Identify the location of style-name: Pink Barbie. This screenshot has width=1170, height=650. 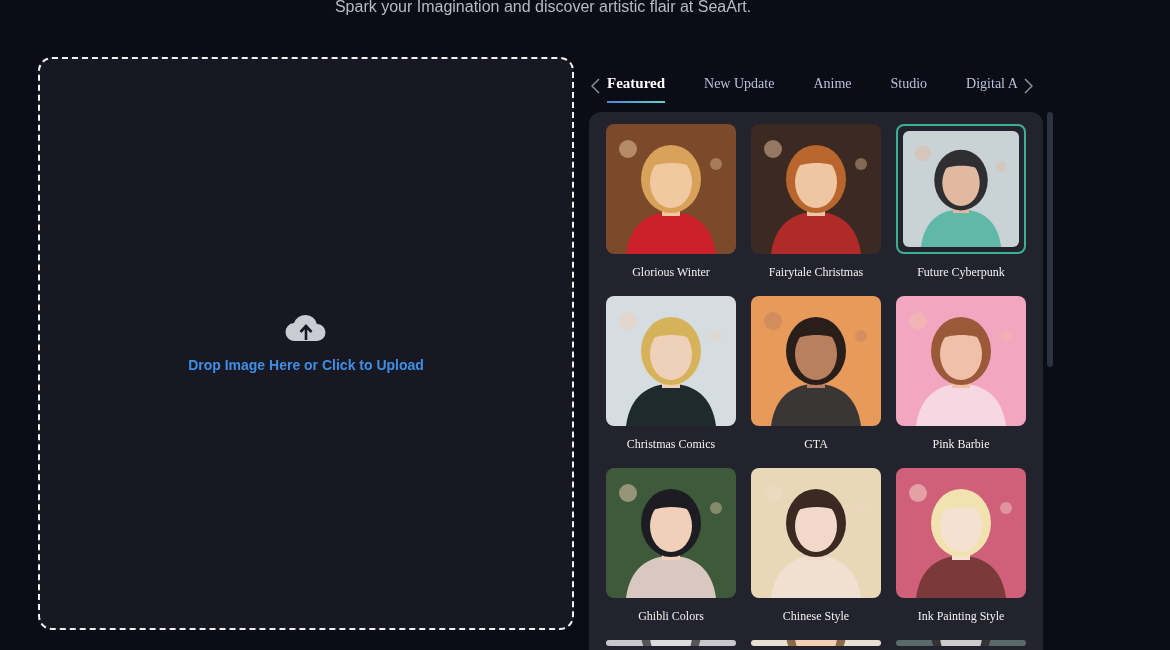
(961, 444).